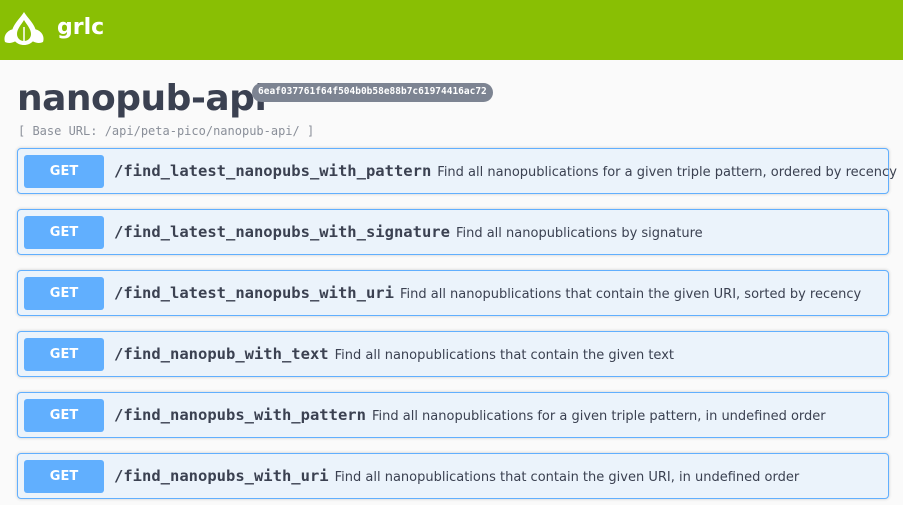  What do you see at coordinates (24, 29) in the screenshot?
I see `grlc-logo-icon` at bounding box center [24, 29].